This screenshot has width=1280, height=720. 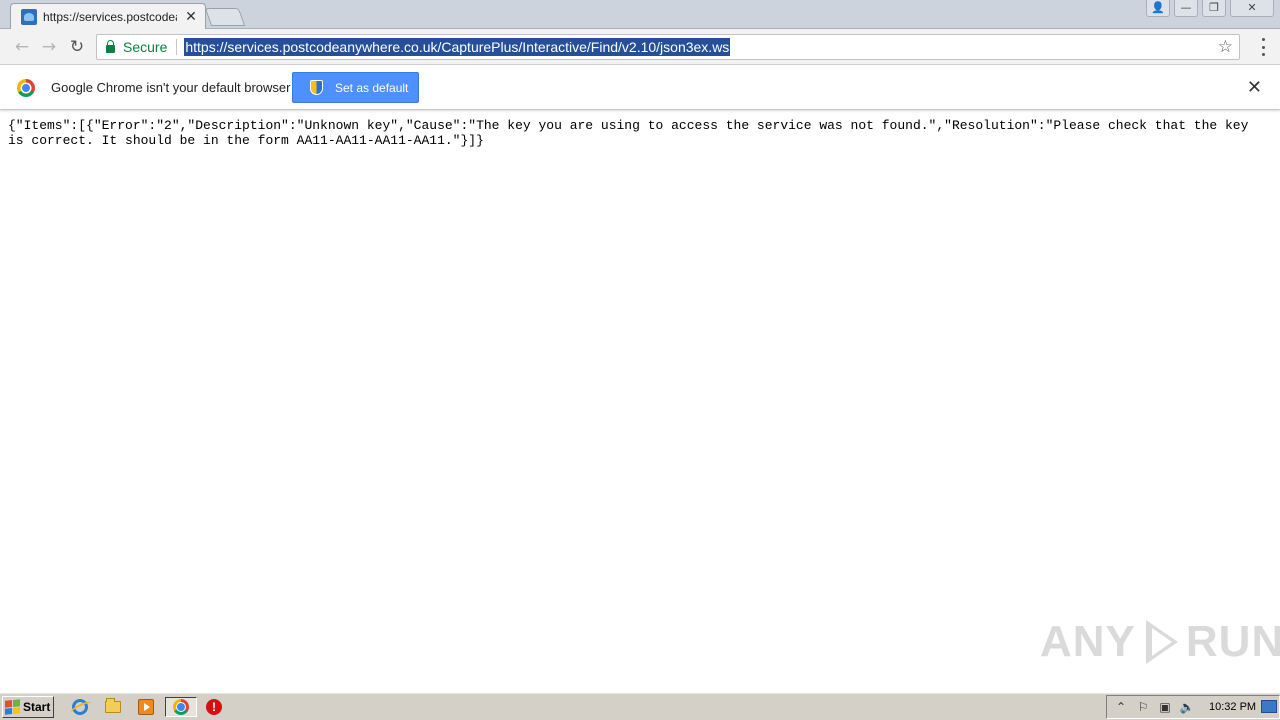 I want to click on clock-time: 10:32 PM, so click(x=1232, y=707).